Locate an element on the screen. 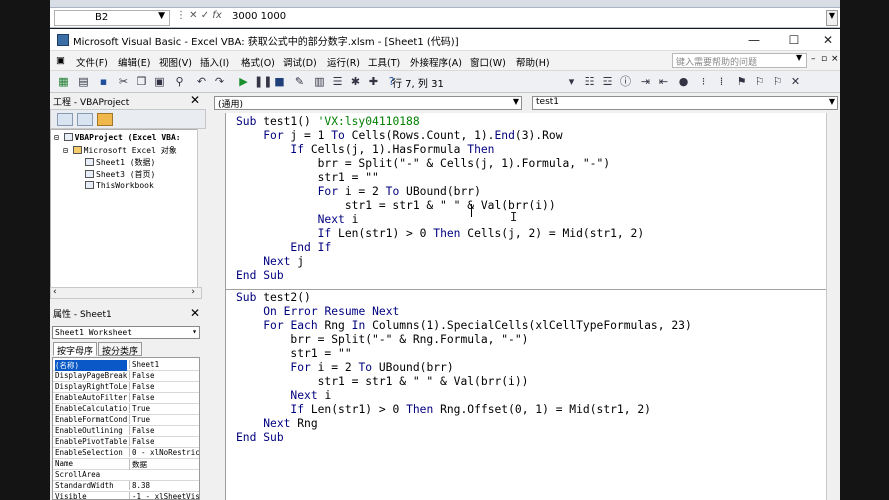  design-mode-icon: ✎ is located at coordinates (299, 81).